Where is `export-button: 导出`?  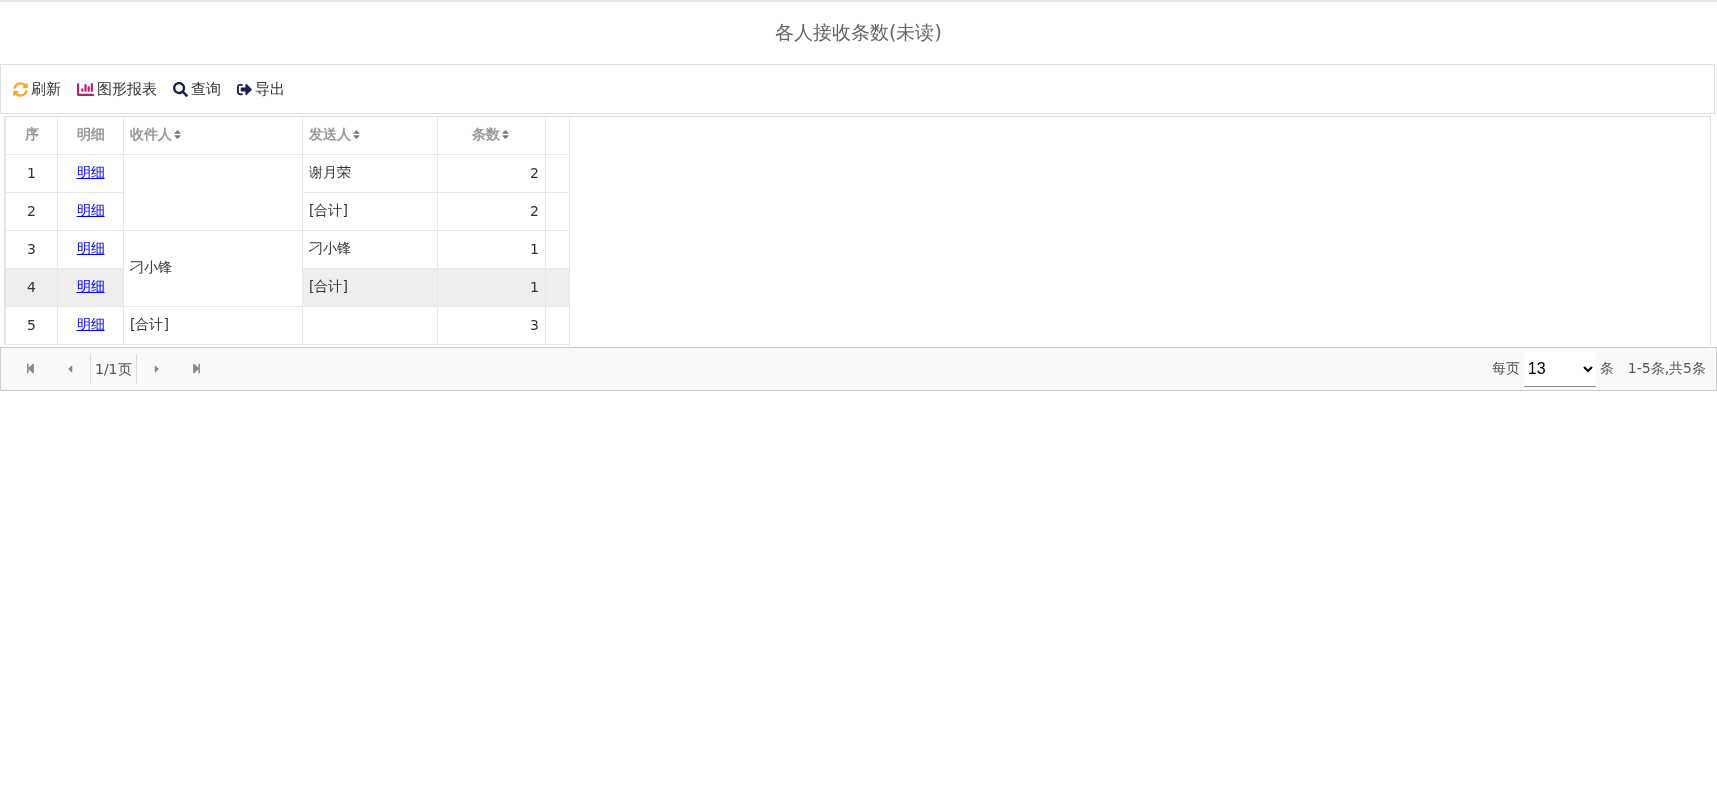
export-button: 导出 is located at coordinates (261, 89).